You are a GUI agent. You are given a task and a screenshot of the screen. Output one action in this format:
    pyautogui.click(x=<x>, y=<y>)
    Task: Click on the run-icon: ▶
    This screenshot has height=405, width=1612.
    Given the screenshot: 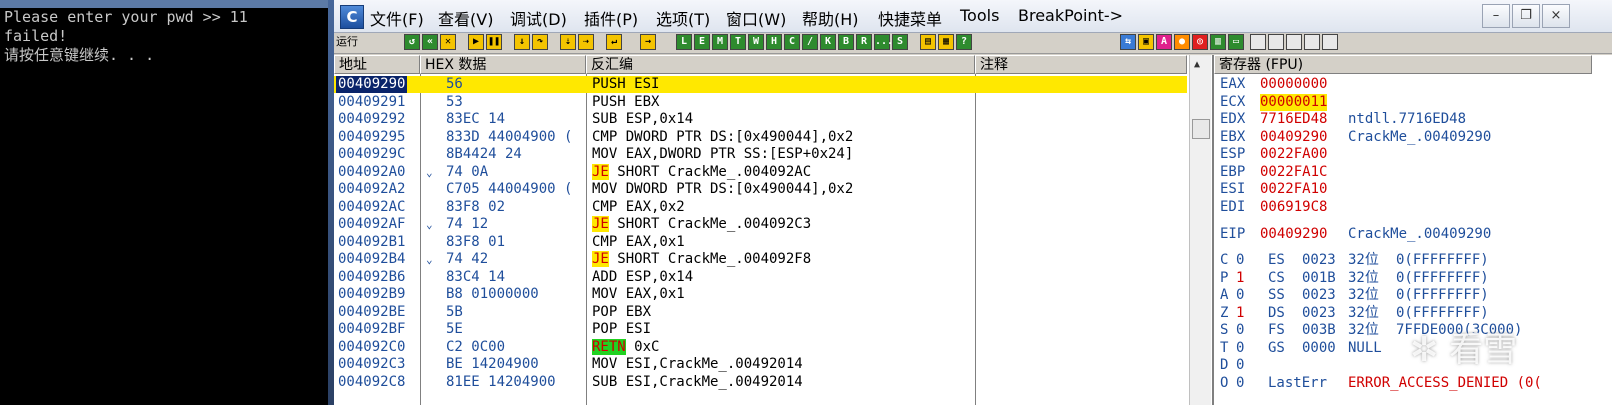 What is the action you would take?
    pyautogui.click(x=476, y=42)
    